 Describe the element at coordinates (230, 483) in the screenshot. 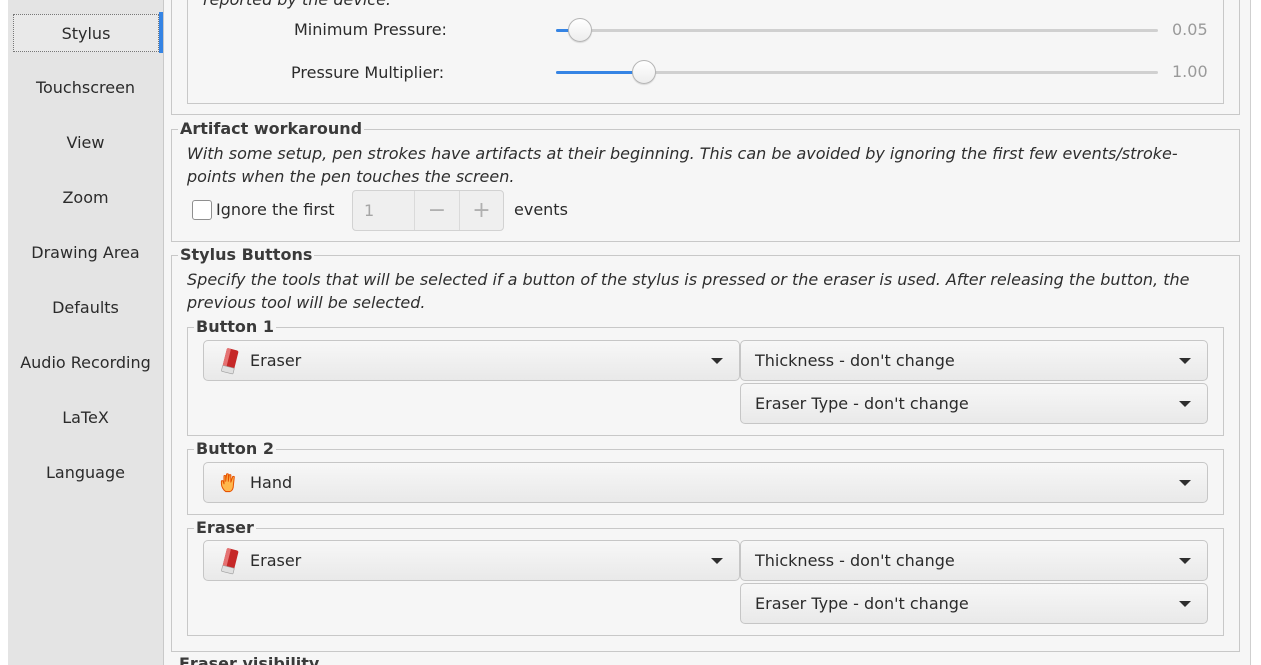

I see `hand-icon` at that location.